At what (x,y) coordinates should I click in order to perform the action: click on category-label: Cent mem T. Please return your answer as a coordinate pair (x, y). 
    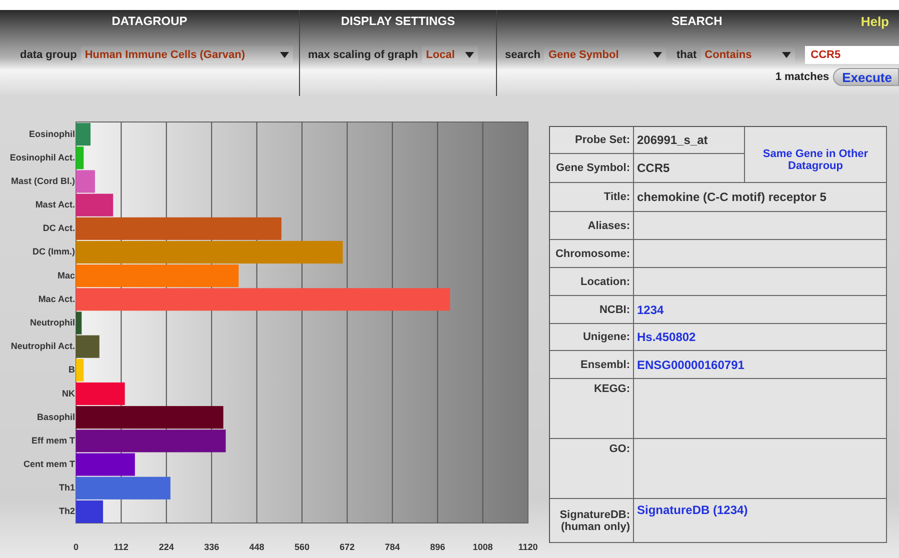
    Looking at the image, I should click on (49, 464).